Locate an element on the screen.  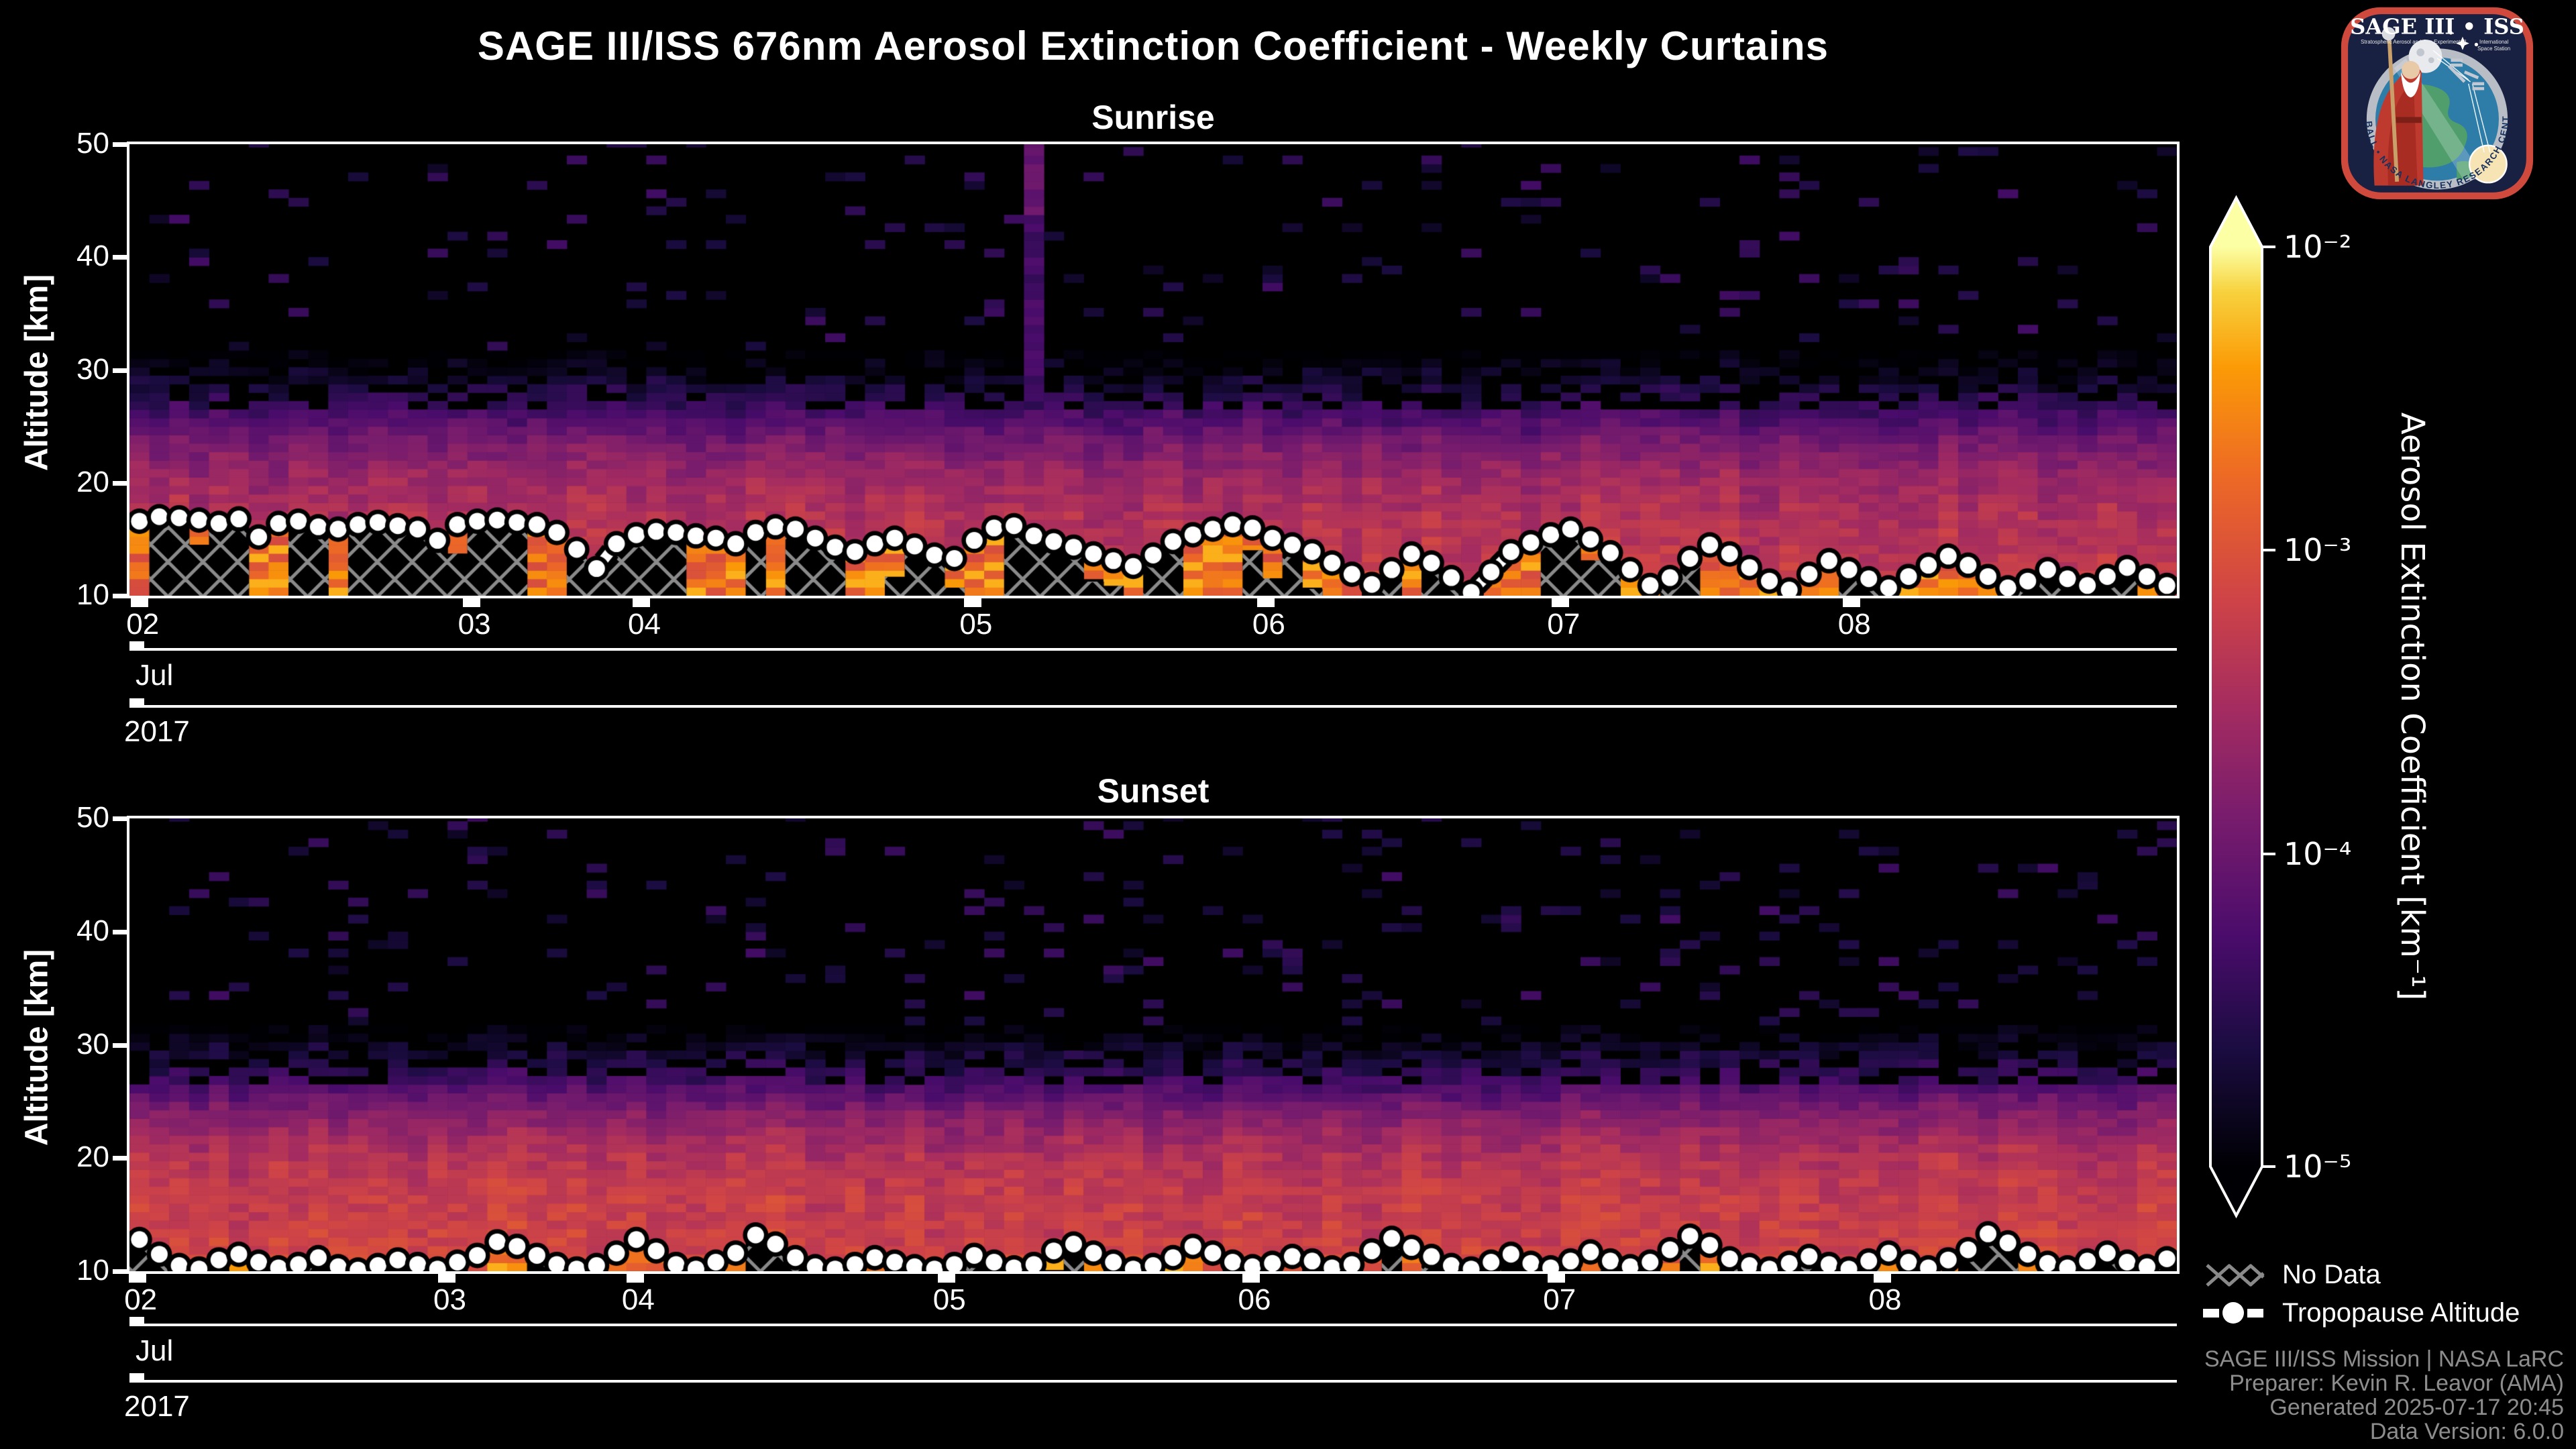
colorbar-tick-label: 10⁻² is located at coordinates (2317, 247).